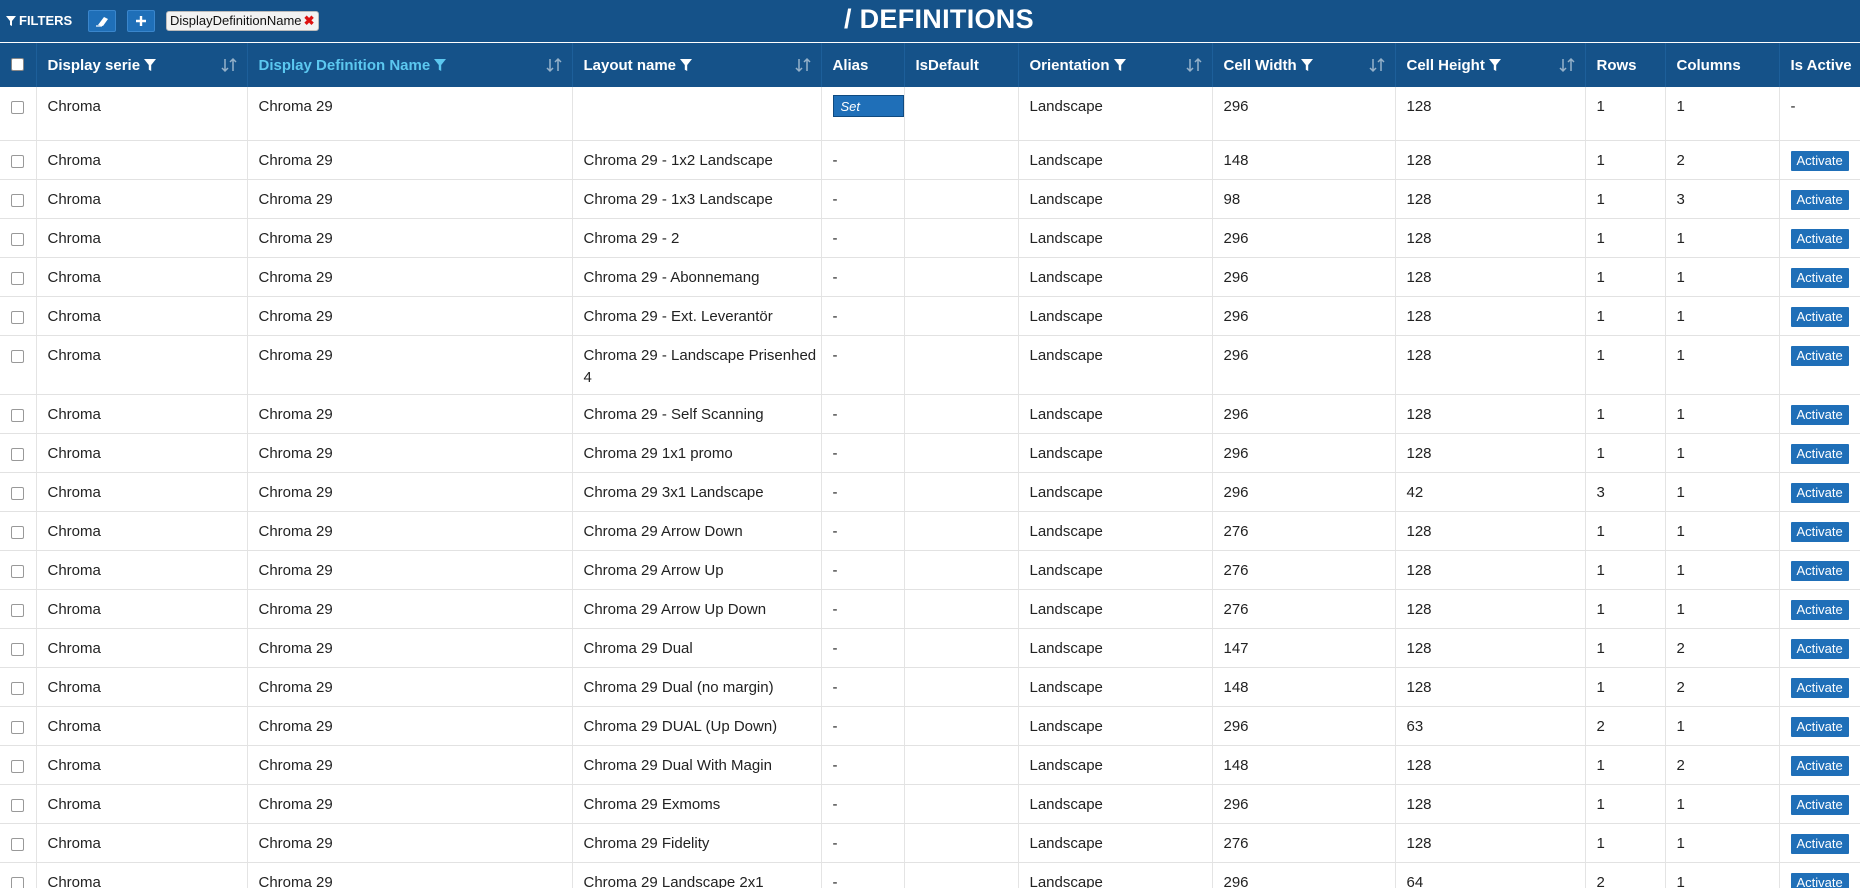  I want to click on cell-rows: 1, so click(1625, 316).